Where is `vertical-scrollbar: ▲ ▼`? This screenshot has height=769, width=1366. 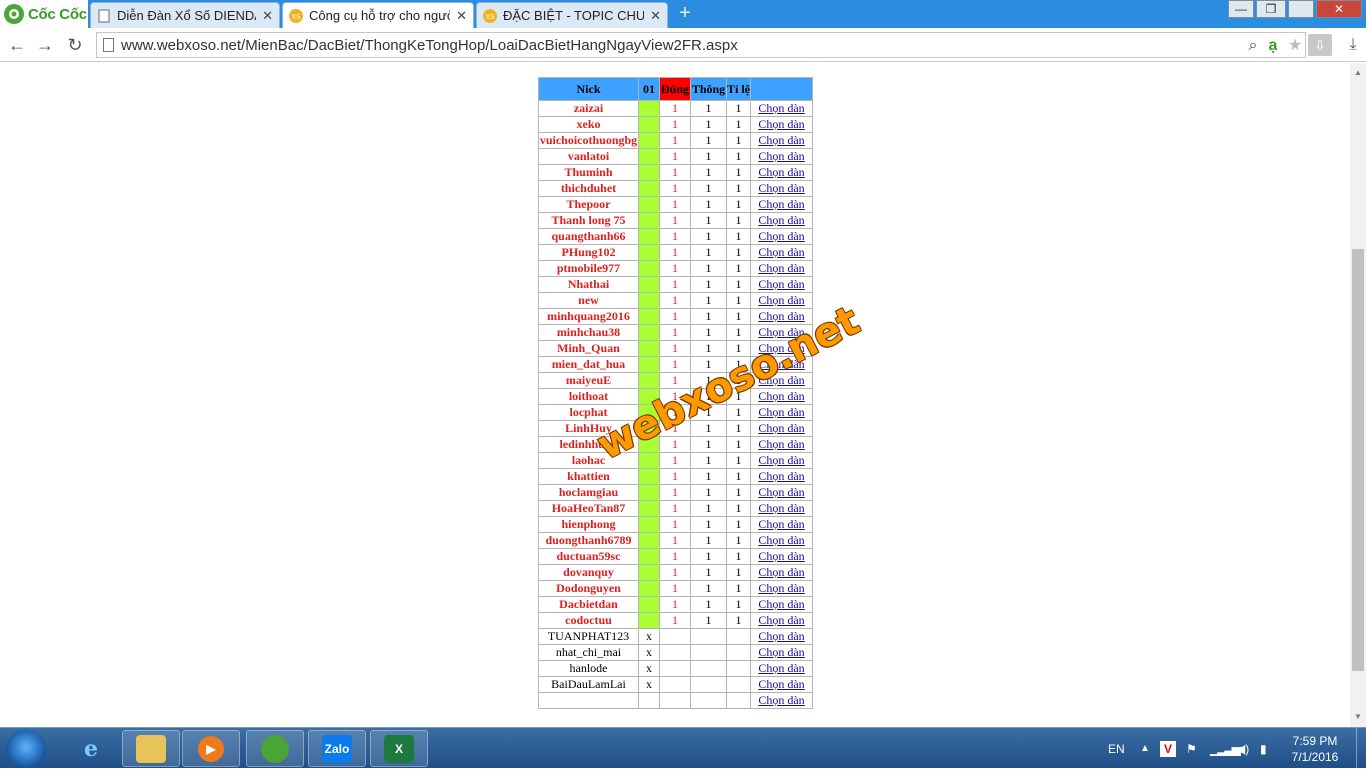 vertical-scrollbar: ▲ ▼ is located at coordinates (1358, 395).